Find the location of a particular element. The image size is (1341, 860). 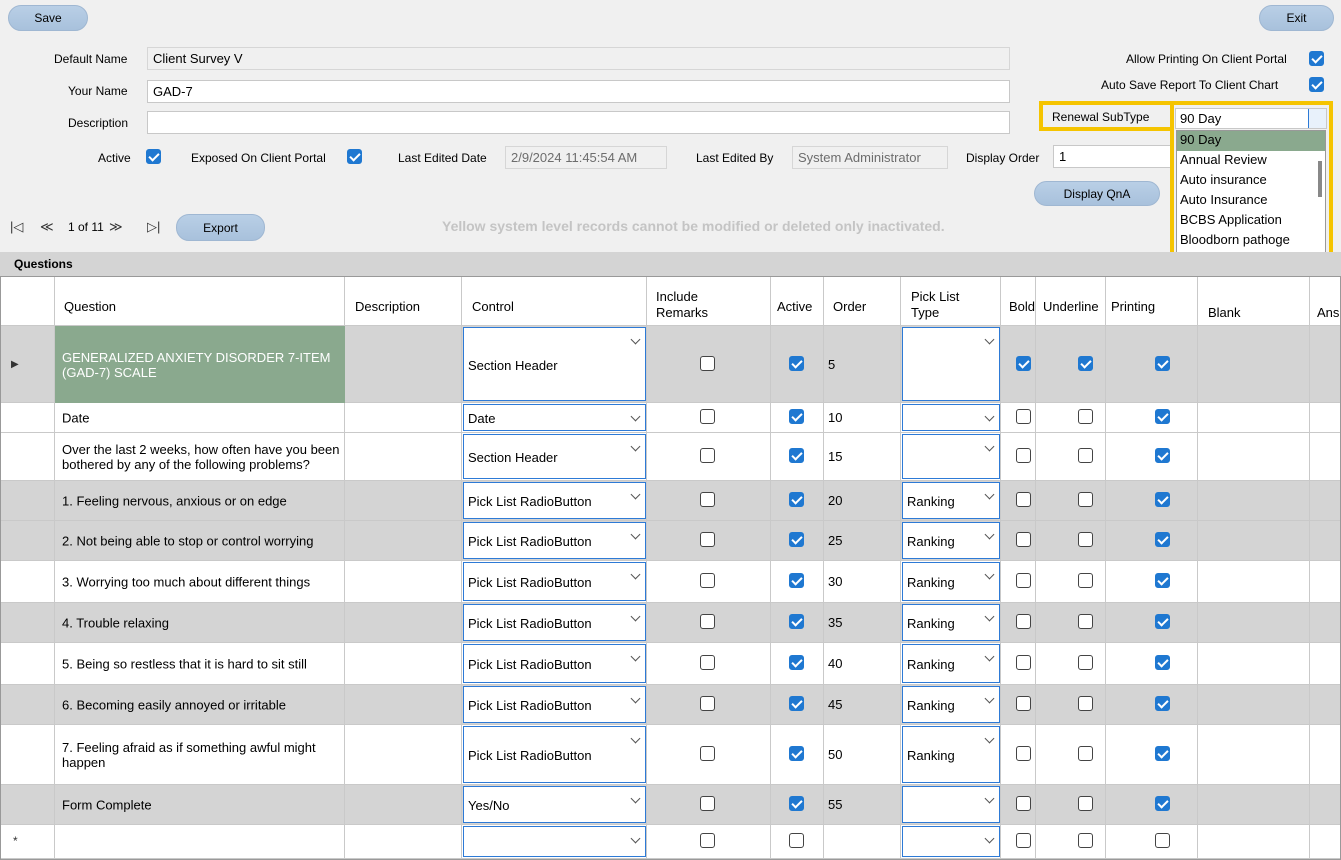

display-order-field: 1 is located at coordinates (1113, 156).